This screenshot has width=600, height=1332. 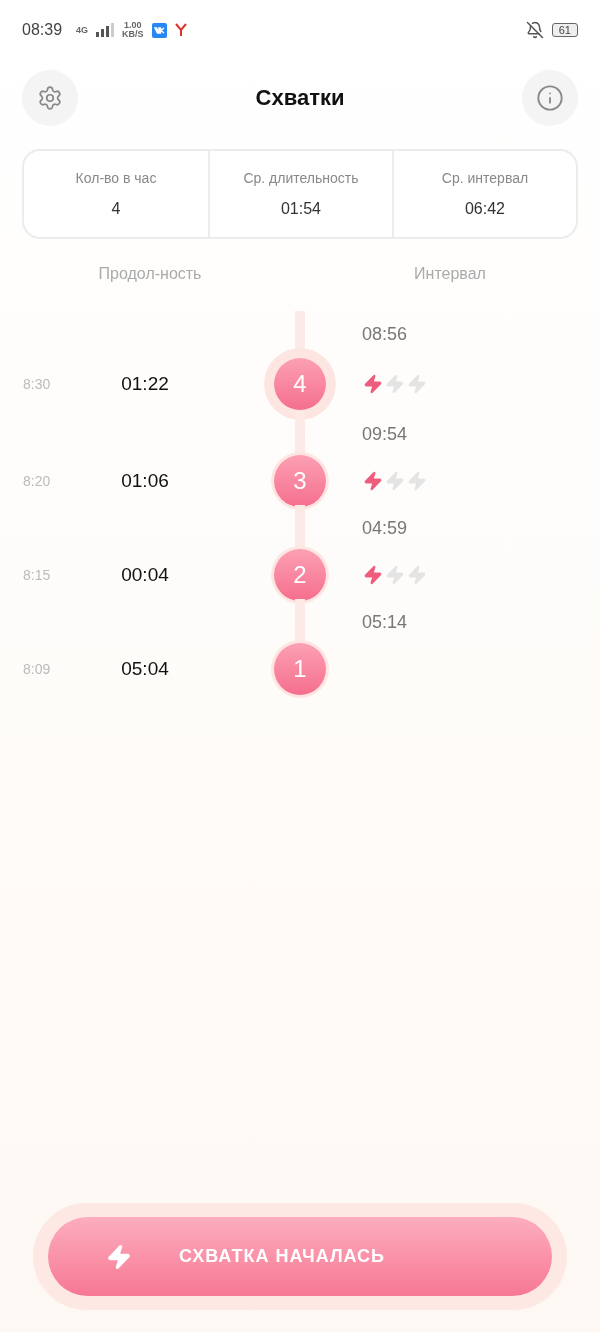 What do you see at coordinates (37, 384) in the screenshot?
I see `start-time: 8:30` at bounding box center [37, 384].